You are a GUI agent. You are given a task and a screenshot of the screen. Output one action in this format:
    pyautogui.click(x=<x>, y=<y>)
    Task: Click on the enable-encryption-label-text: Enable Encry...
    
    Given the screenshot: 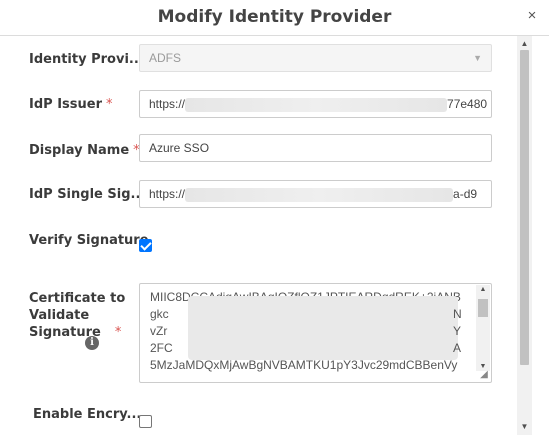 What is the action you would take?
    pyautogui.click(x=87, y=414)
    